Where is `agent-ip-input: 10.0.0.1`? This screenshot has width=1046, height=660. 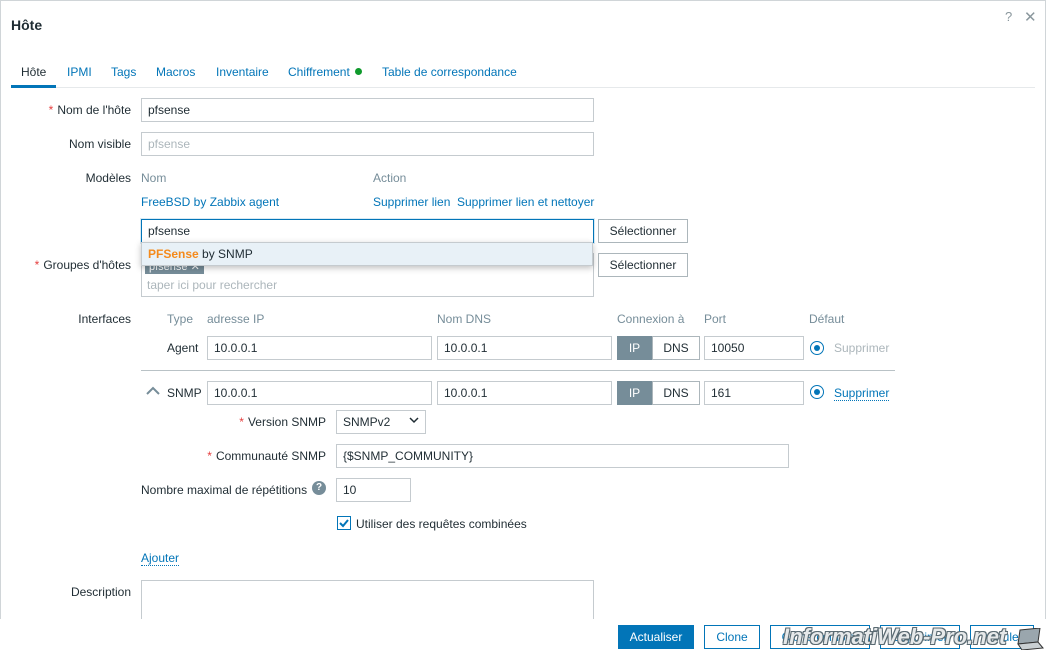
agent-ip-input: 10.0.0.1 is located at coordinates (319, 348).